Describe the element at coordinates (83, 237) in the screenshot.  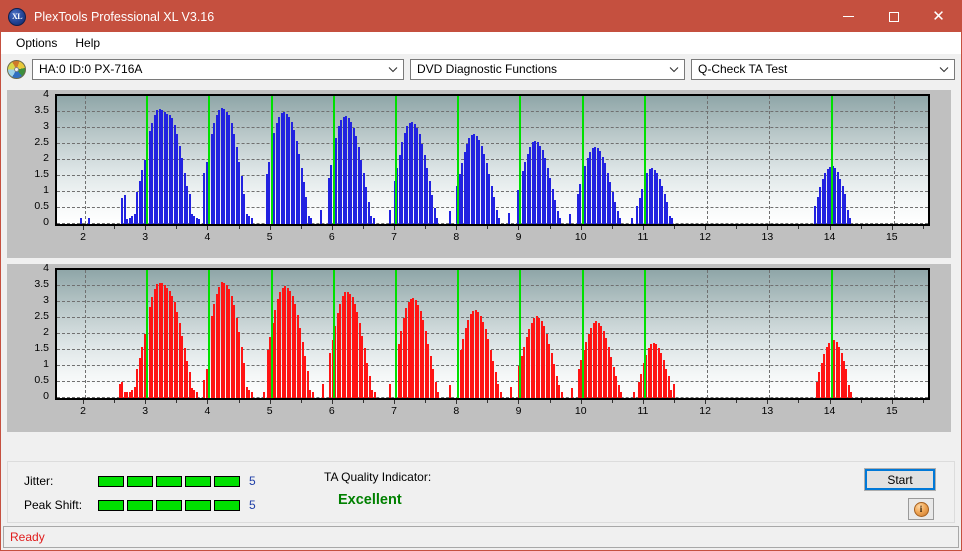
I see `x-tick-label: 2` at that location.